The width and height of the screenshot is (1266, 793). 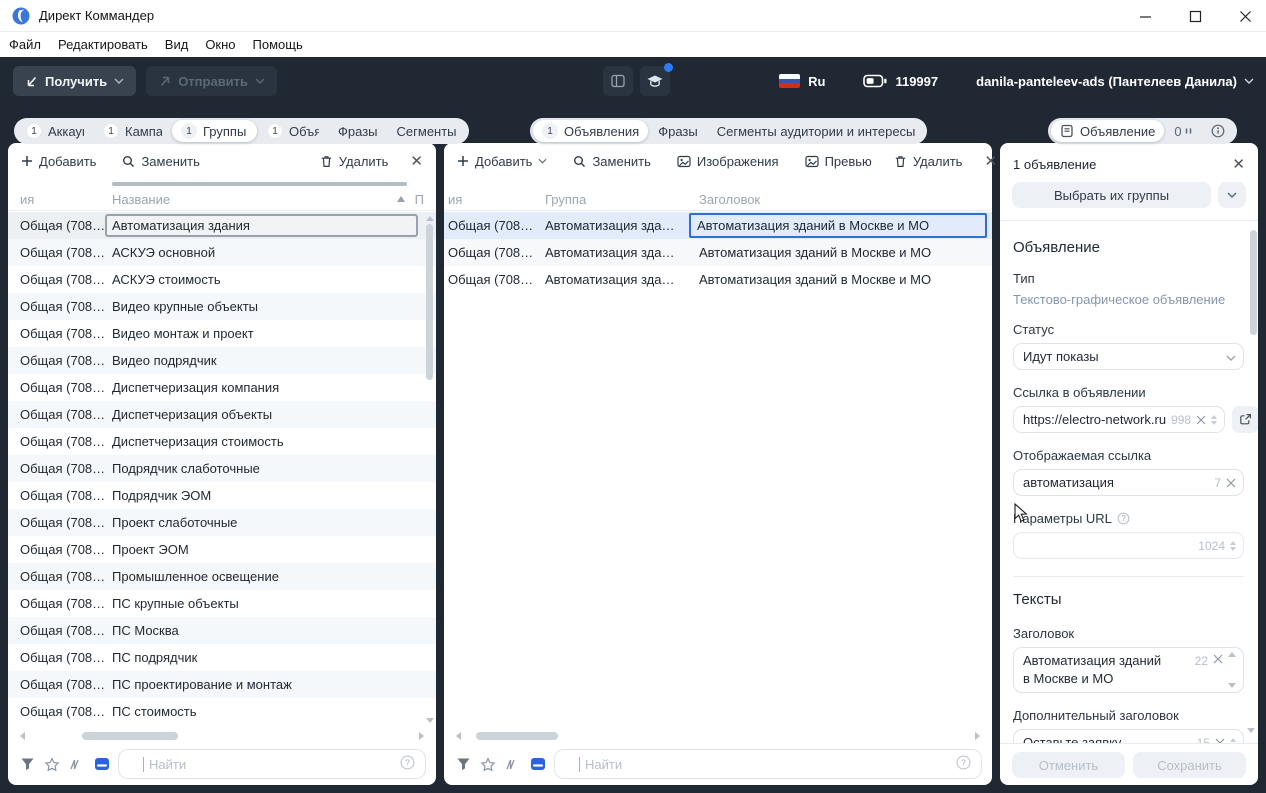 What do you see at coordinates (222, 495) in the screenshot?
I see `table-row: Общая (708… Подрядчик ЭОМ` at bounding box center [222, 495].